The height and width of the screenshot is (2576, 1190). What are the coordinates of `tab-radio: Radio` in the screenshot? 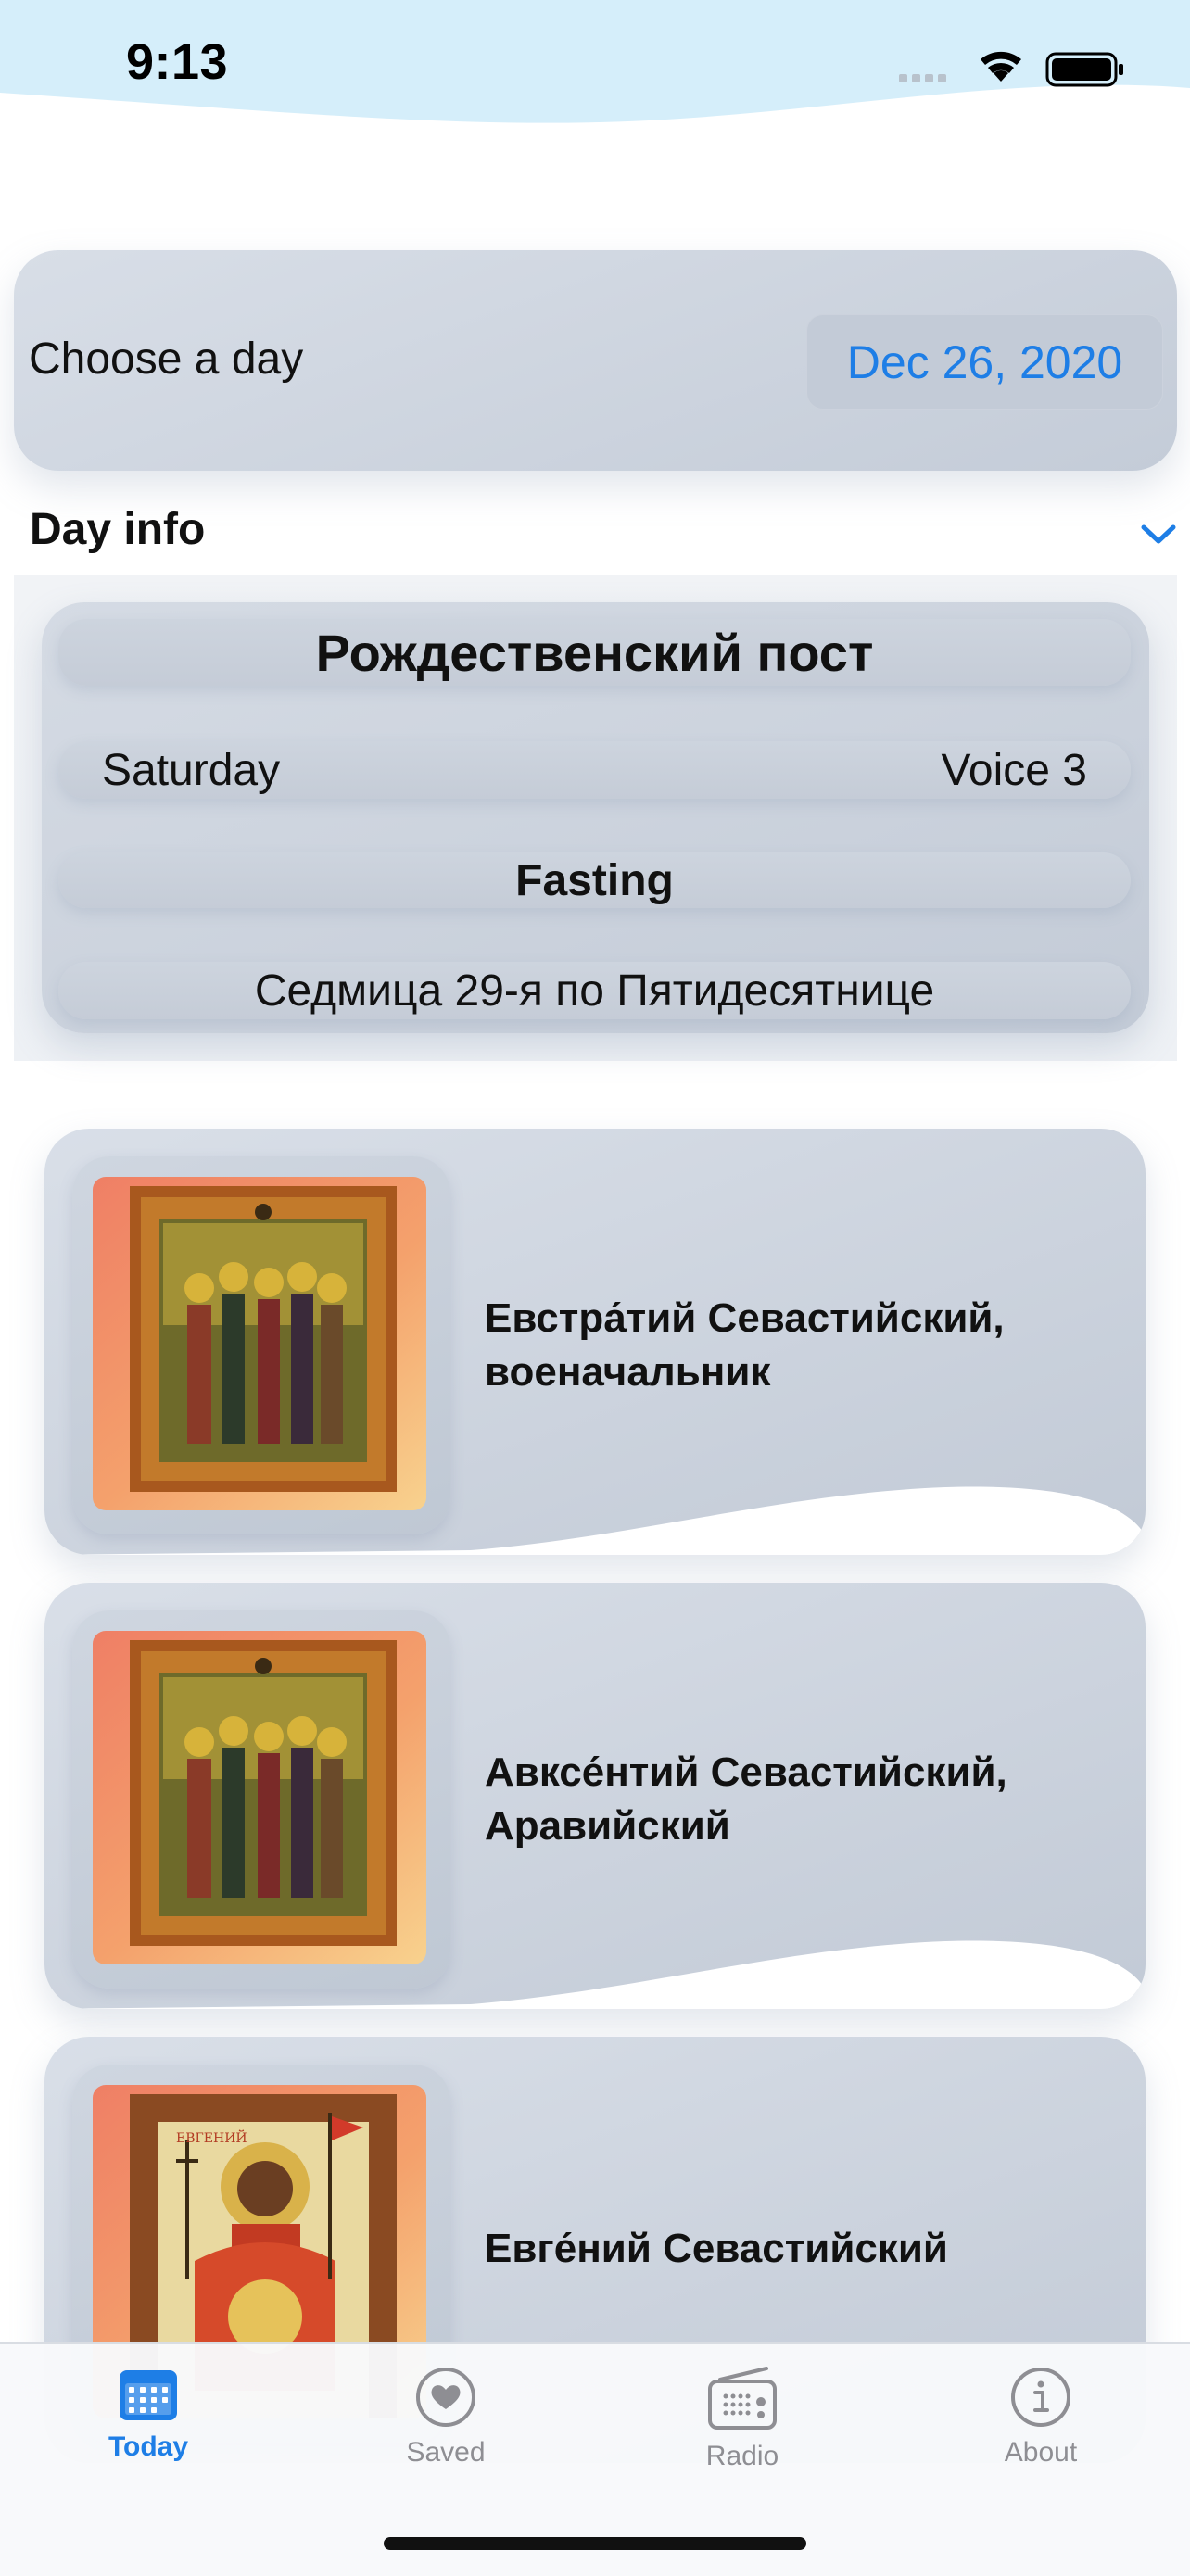 It's located at (742, 2427).